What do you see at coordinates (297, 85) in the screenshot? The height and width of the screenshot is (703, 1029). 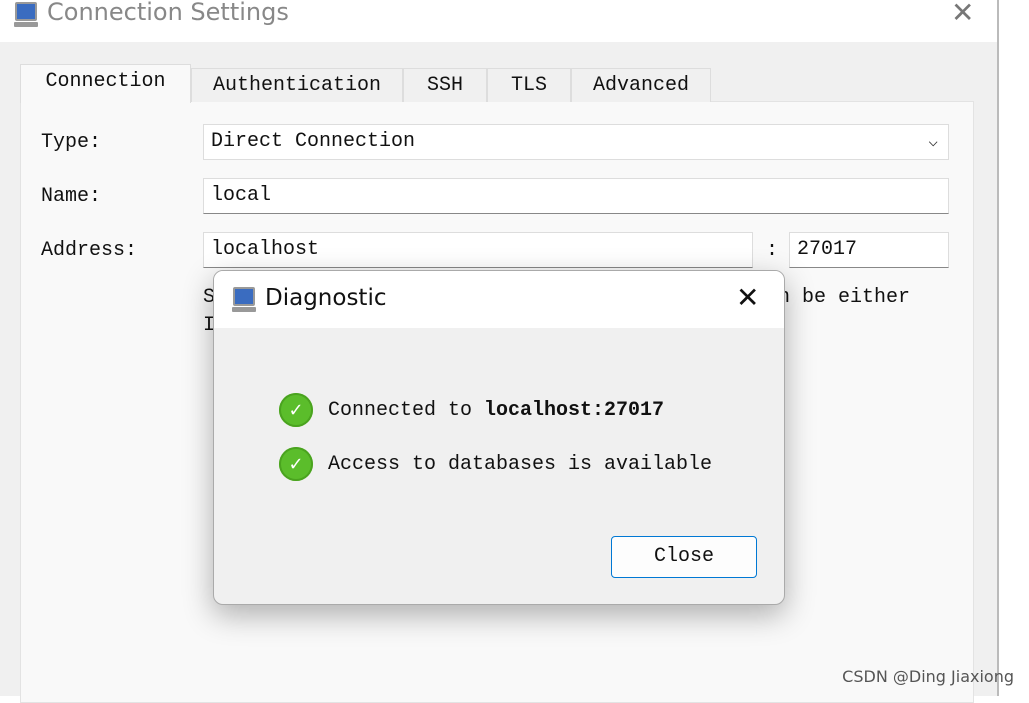 I see `tab-authentication: Authentication` at bounding box center [297, 85].